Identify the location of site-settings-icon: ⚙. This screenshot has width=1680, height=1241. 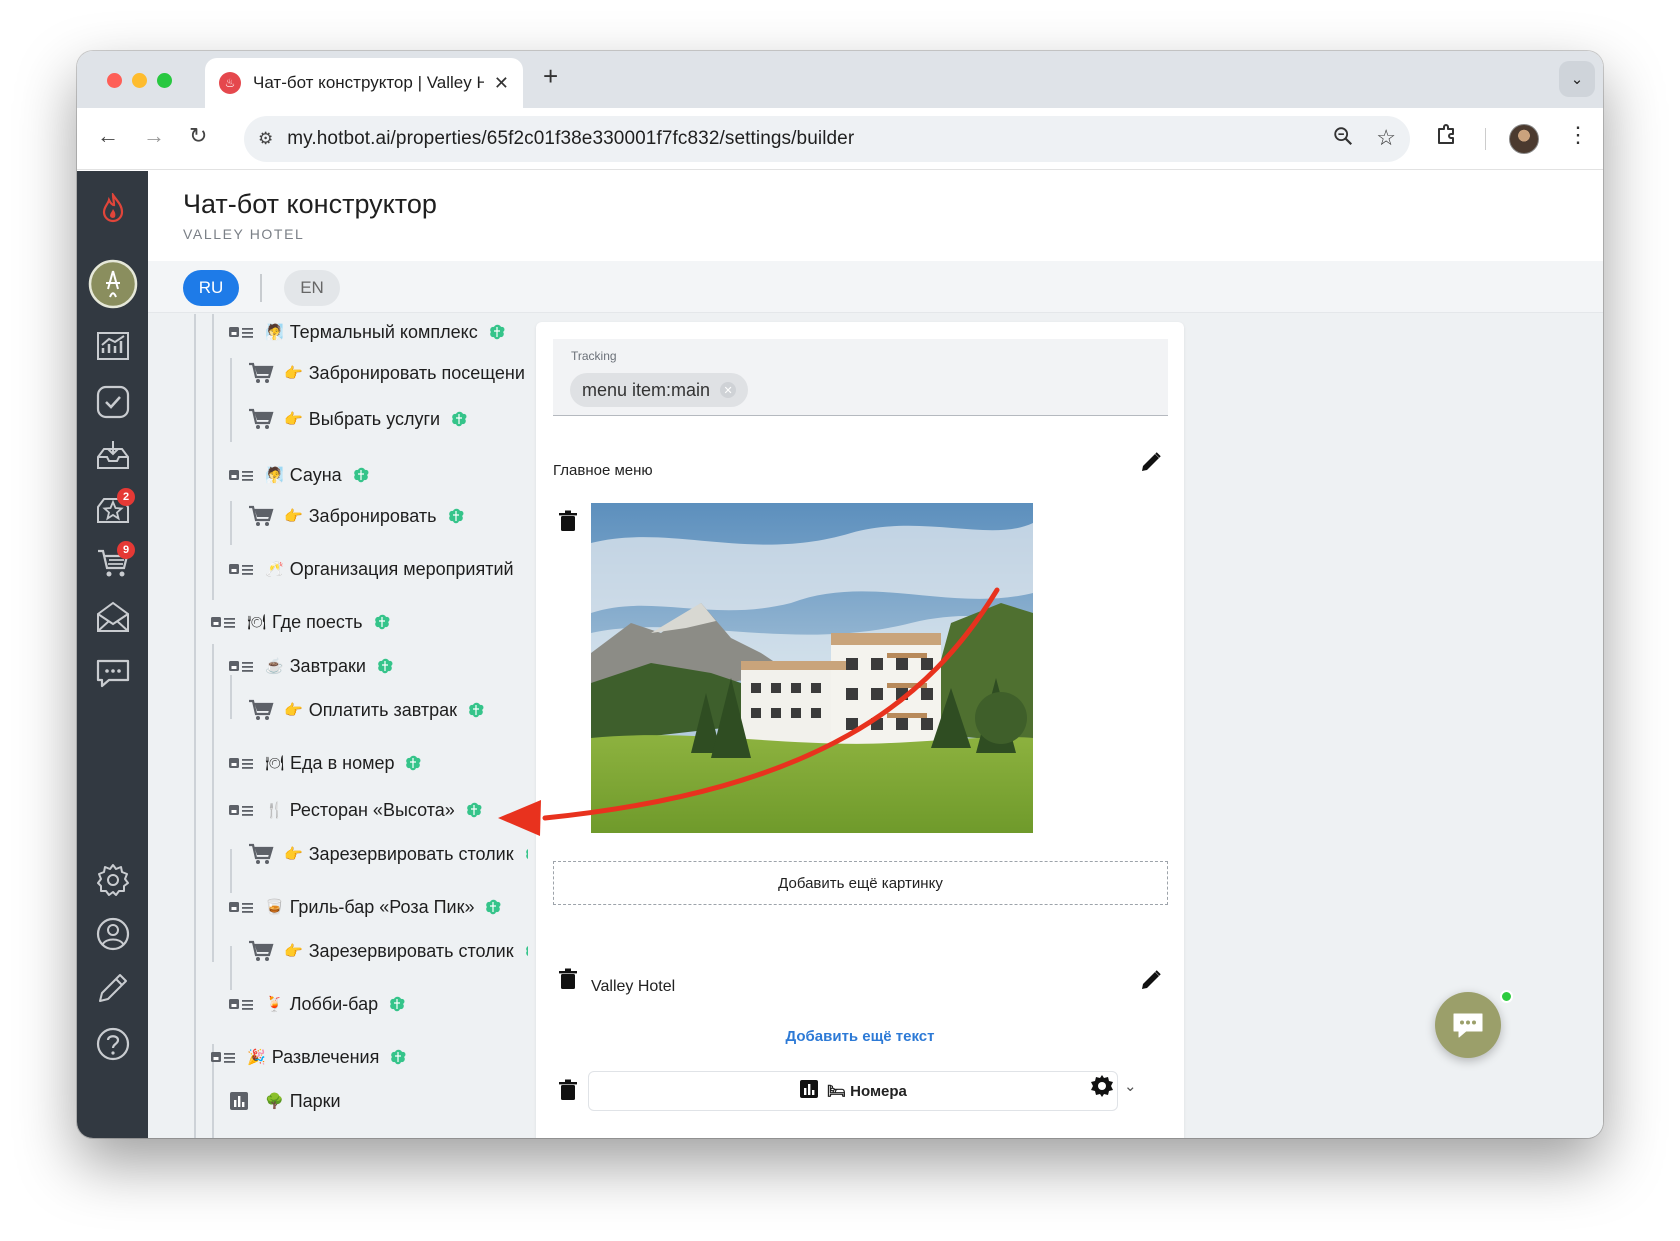
(265, 139).